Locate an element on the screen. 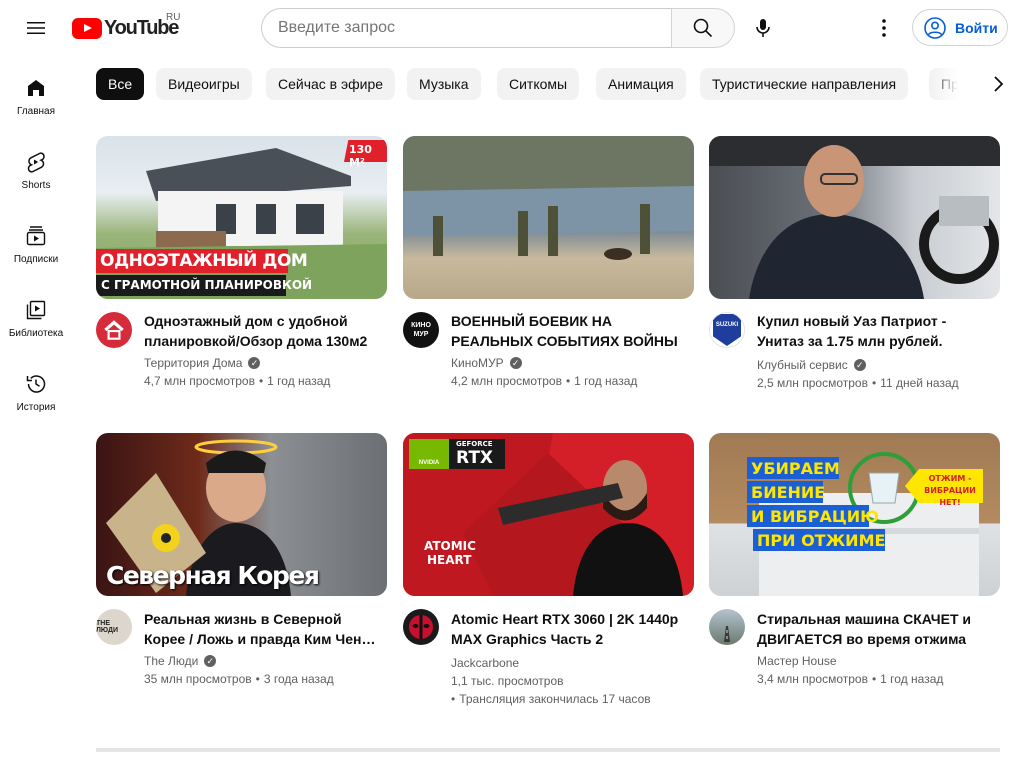 The width and height of the screenshot is (1024, 768). thumbnail-caption-line3: И ВИБРАЦИЮ is located at coordinates (815, 516).